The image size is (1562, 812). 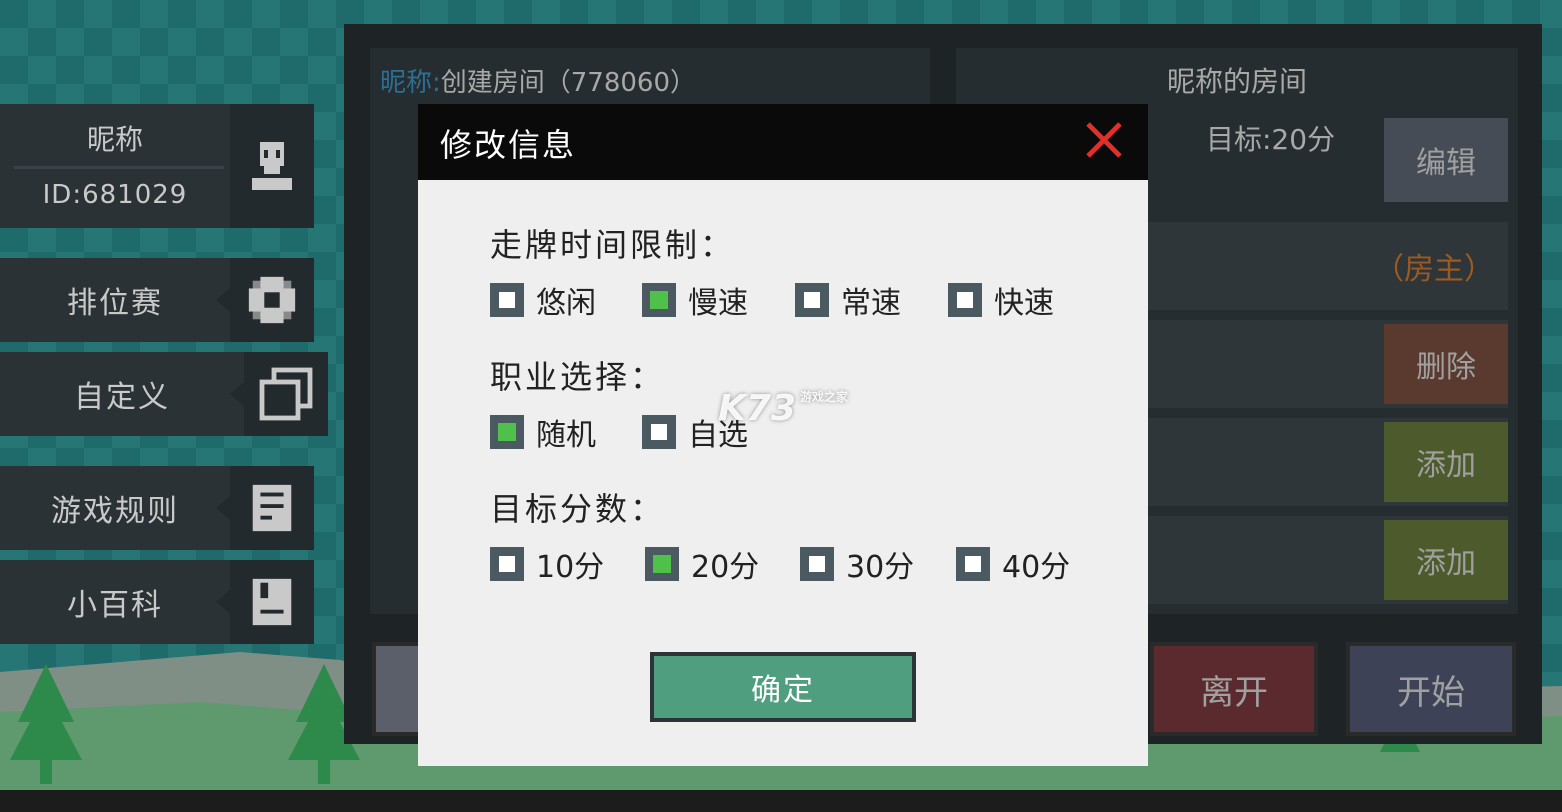 I want to click on class-select-title: 职业选择：, so click(x=578, y=377).